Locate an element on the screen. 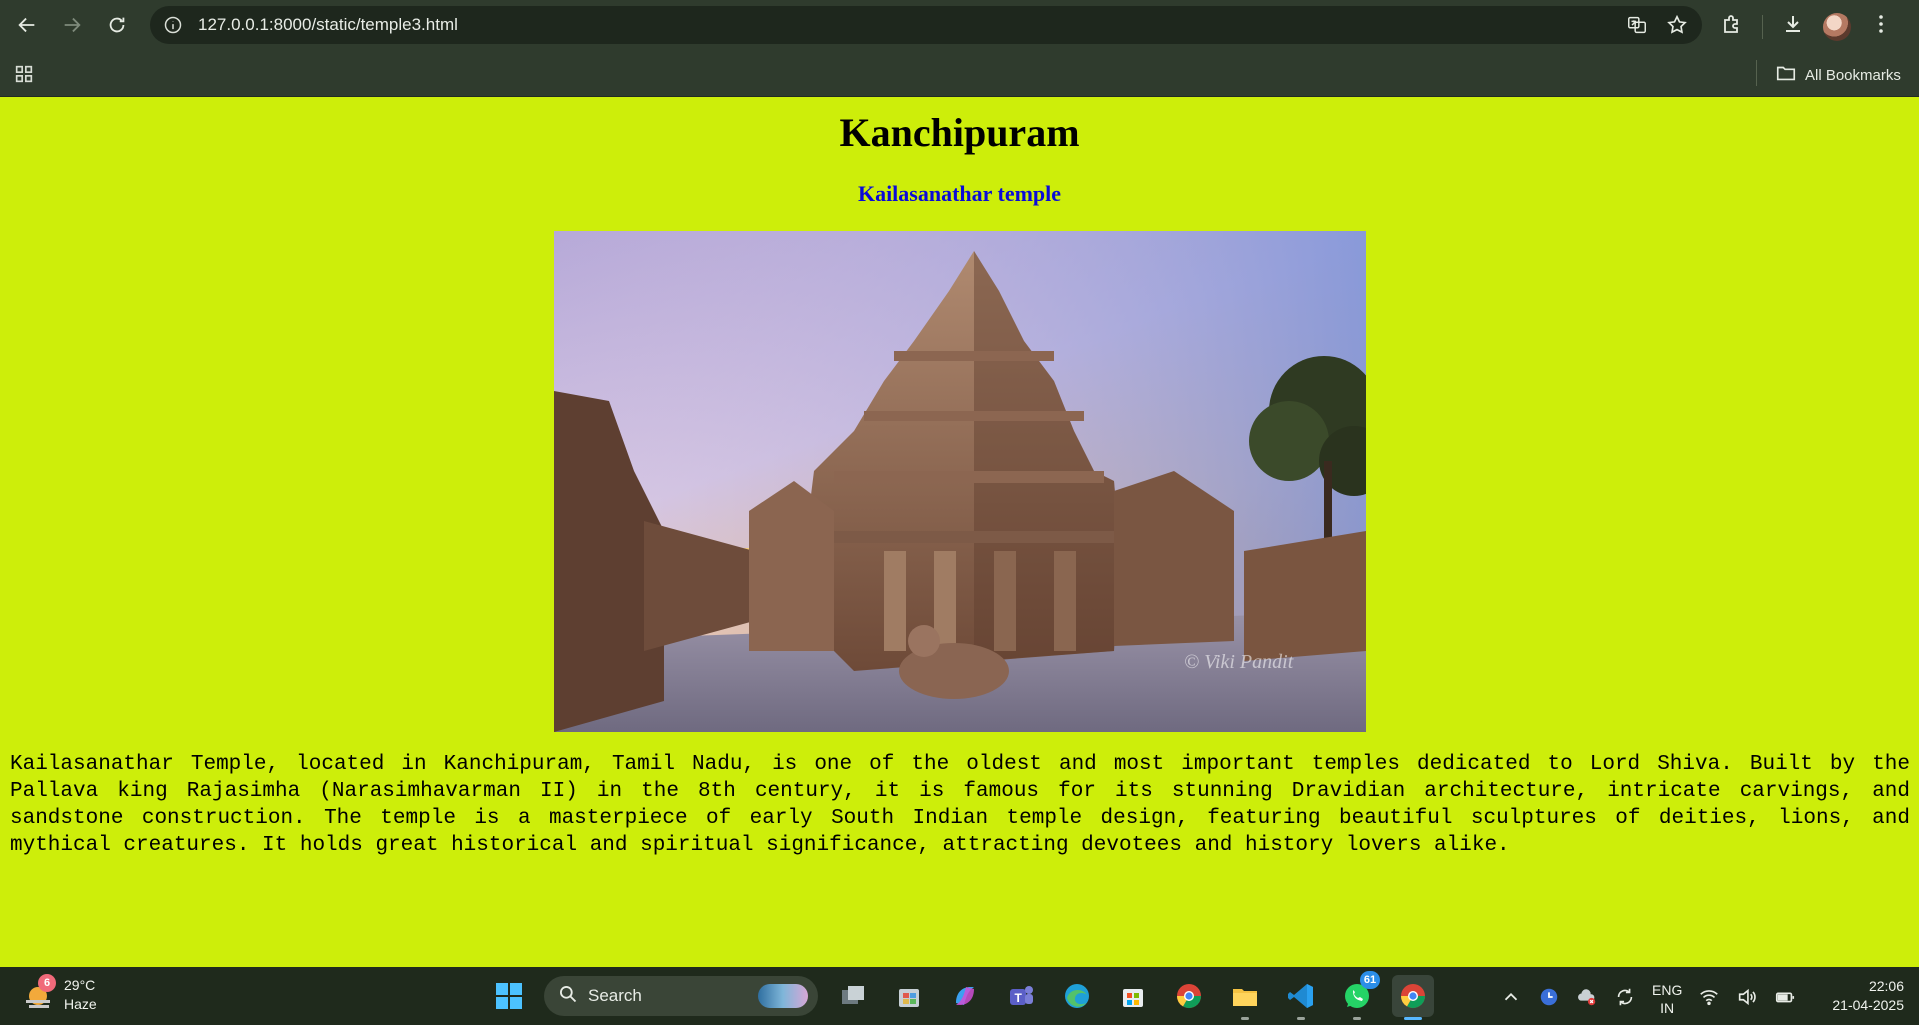 Image resolution: width=1919 pixels, height=1025 pixels. weather-description: Haze is located at coordinates (80, 1004).